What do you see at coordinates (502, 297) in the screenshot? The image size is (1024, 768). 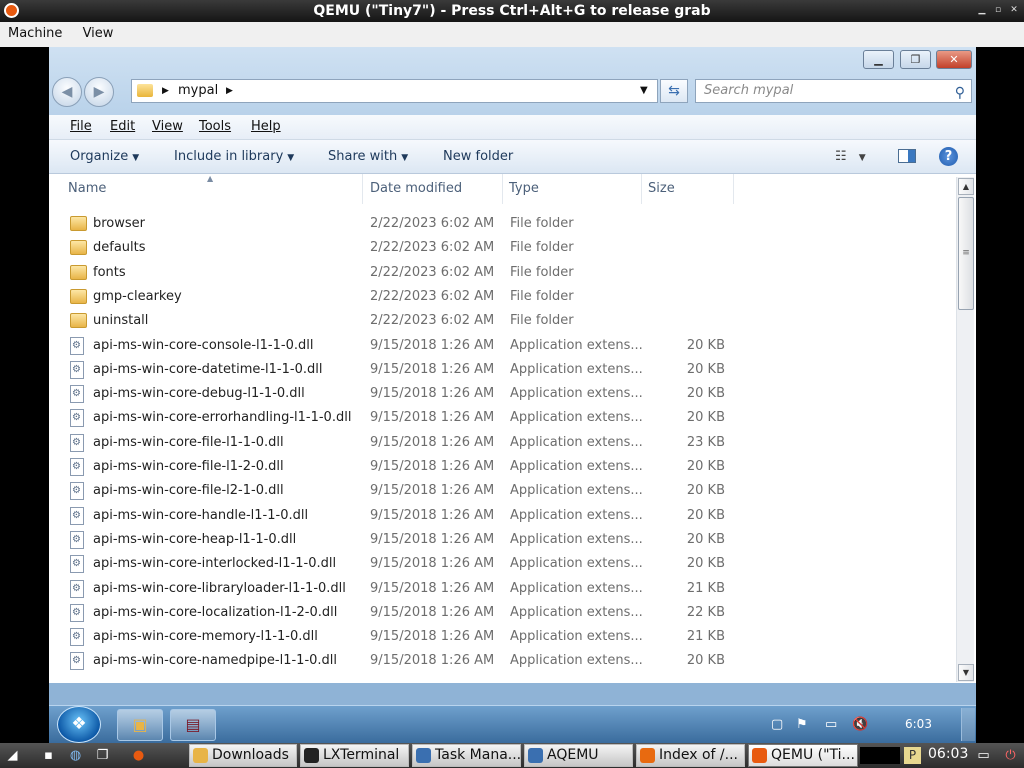 I see `file-row: gmp-clearkey 2/22/2023 6:02 AM File folder` at bounding box center [502, 297].